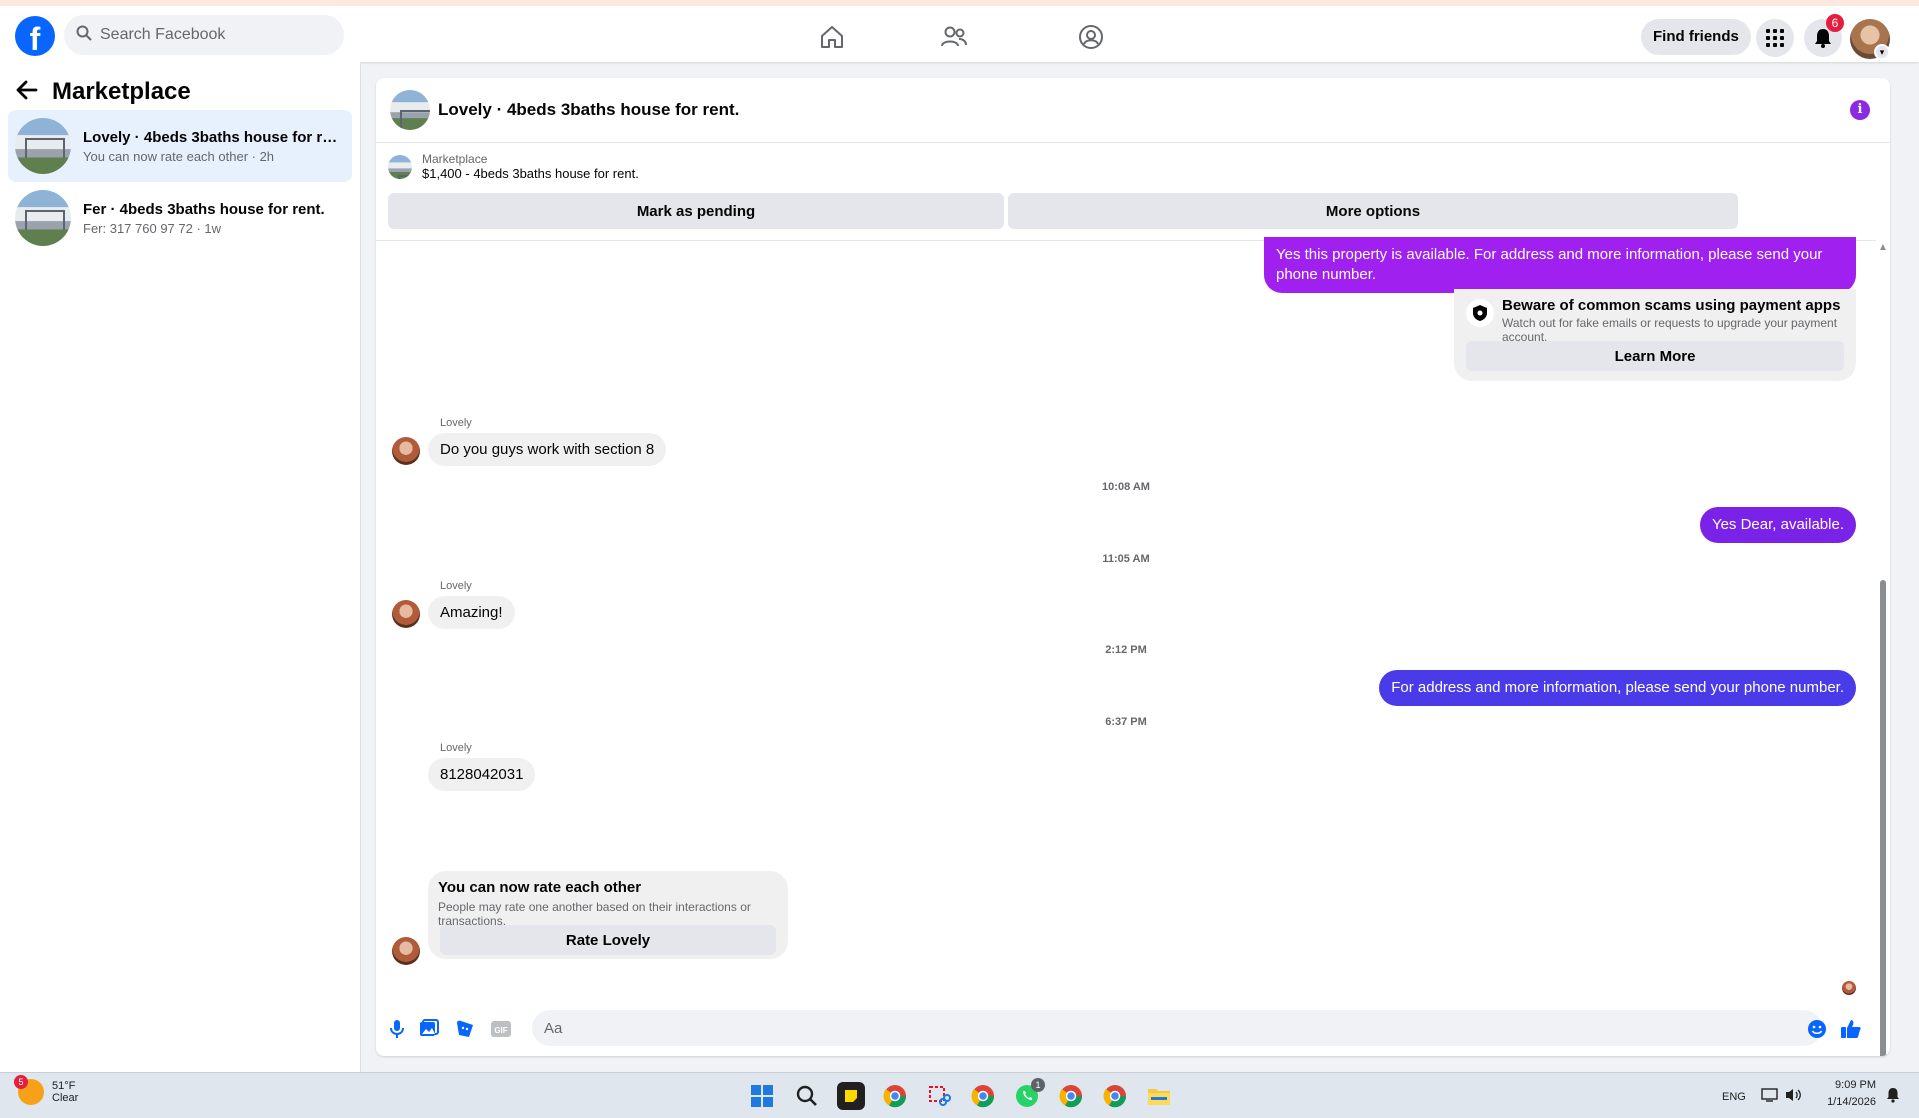 The image size is (1919, 1118). What do you see at coordinates (46, 1090) in the screenshot?
I see `weather-widget: 5 51°F Clear` at bounding box center [46, 1090].